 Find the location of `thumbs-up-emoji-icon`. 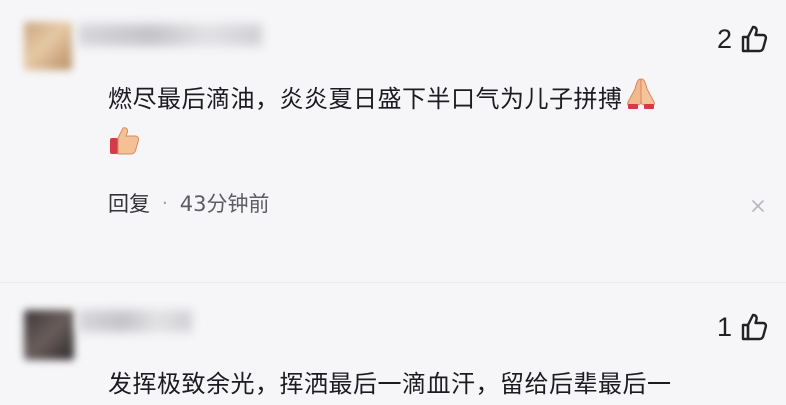

thumbs-up-emoji-icon is located at coordinates (125, 148).